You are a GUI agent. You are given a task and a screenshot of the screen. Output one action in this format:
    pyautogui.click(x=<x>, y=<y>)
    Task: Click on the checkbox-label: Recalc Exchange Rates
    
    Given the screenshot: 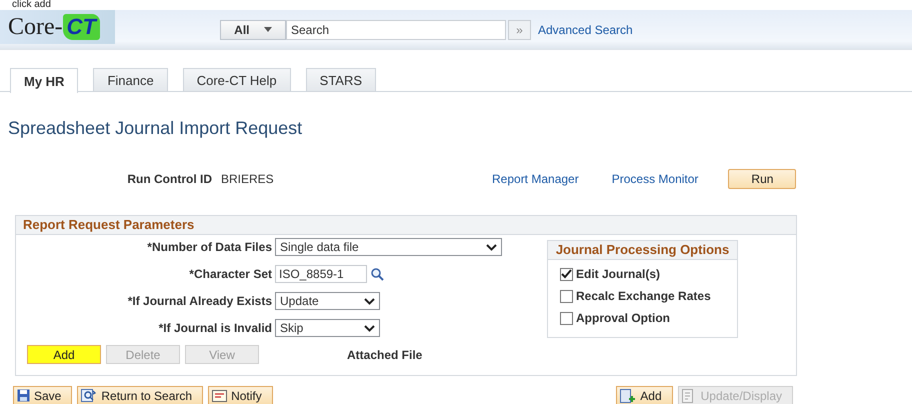 What is the action you would take?
    pyautogui.click(x=643, y=296)
    